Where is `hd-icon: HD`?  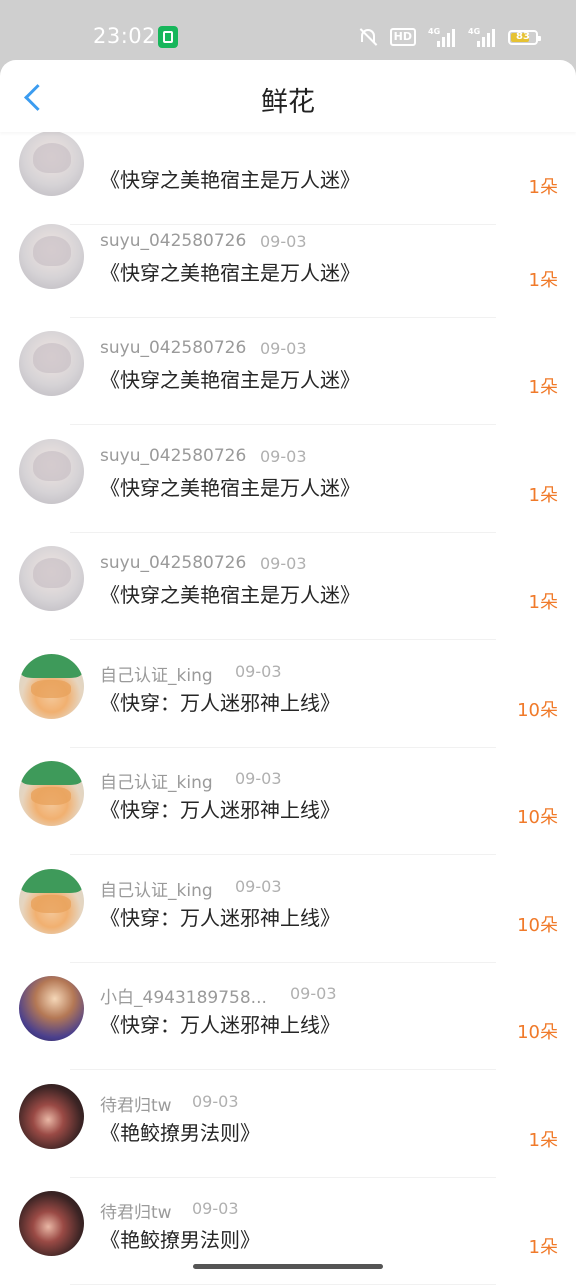 hd-icon: HD is located at coordinates (402, 37).